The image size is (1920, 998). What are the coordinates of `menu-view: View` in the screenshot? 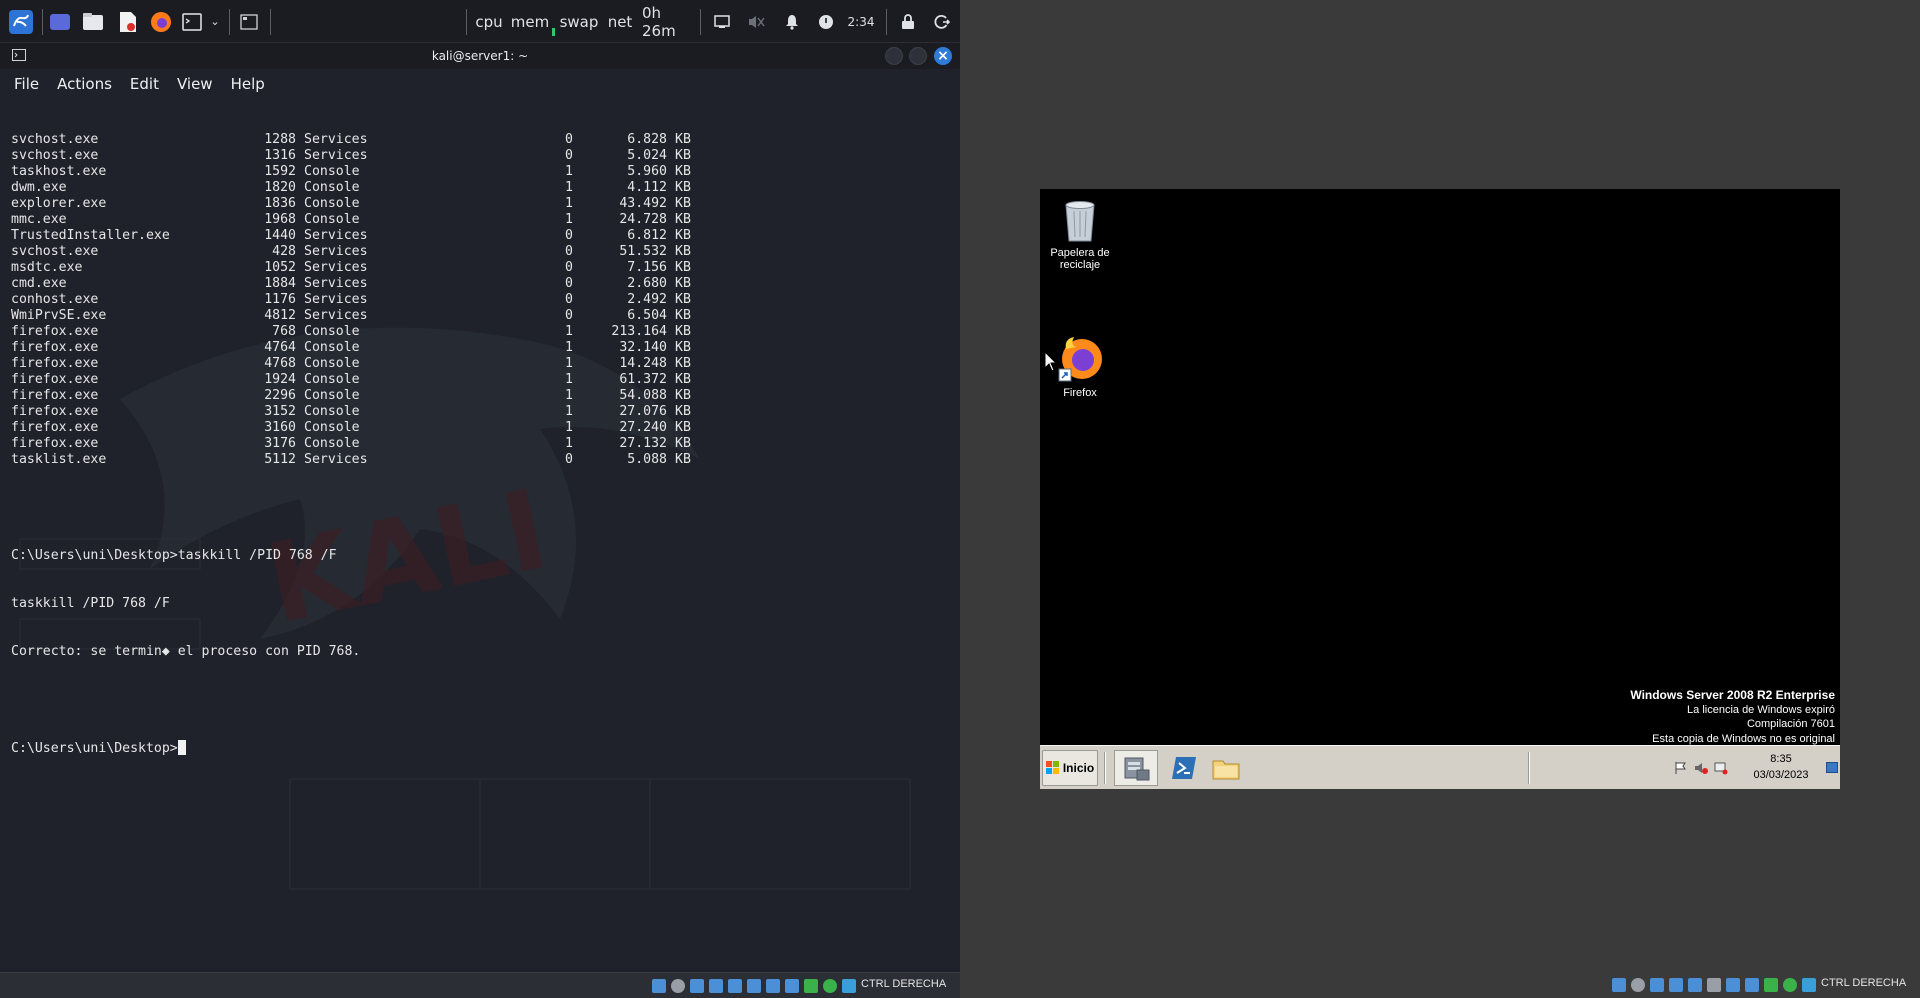 It's located at (195, 84).